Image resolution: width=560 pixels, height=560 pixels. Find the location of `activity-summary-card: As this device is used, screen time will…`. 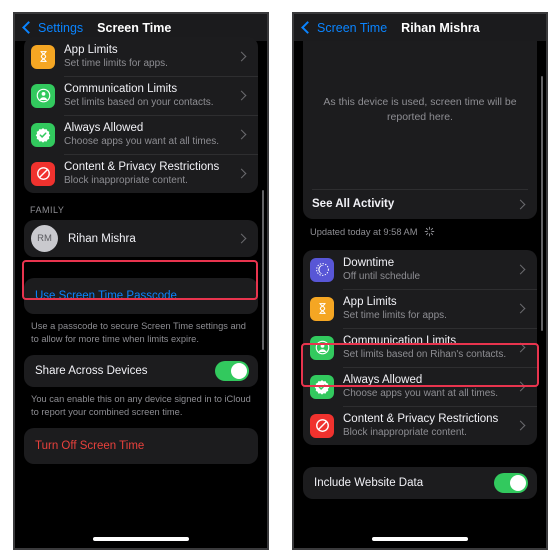

activity-summary-card: As this device is used, screen time will… is located at coordinates (420, 130).